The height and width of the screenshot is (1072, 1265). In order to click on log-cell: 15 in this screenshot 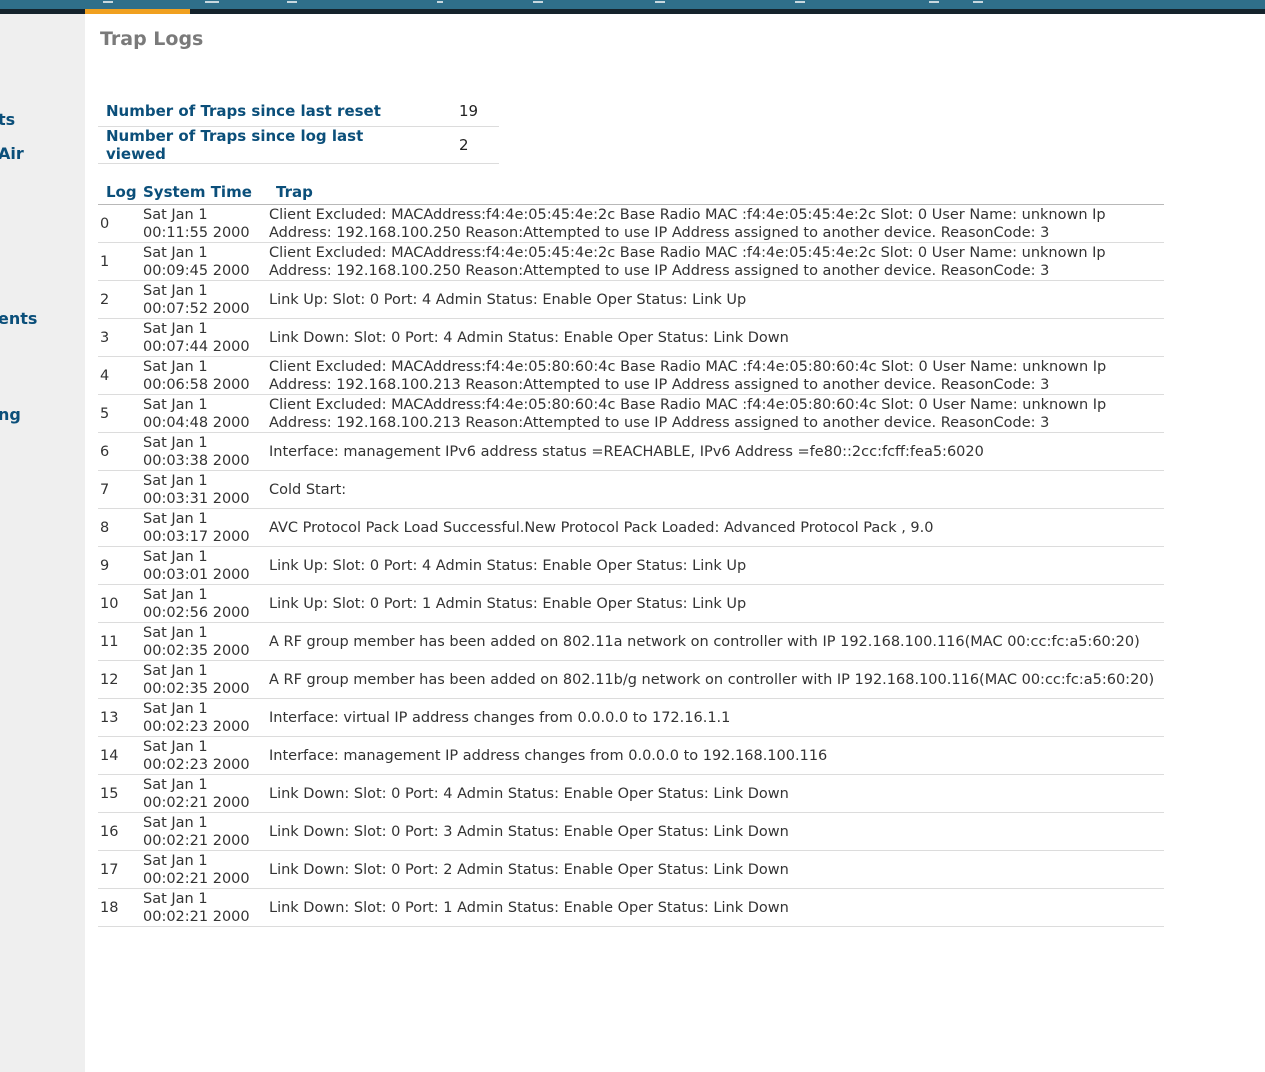, I will do `click(120, 793)`.